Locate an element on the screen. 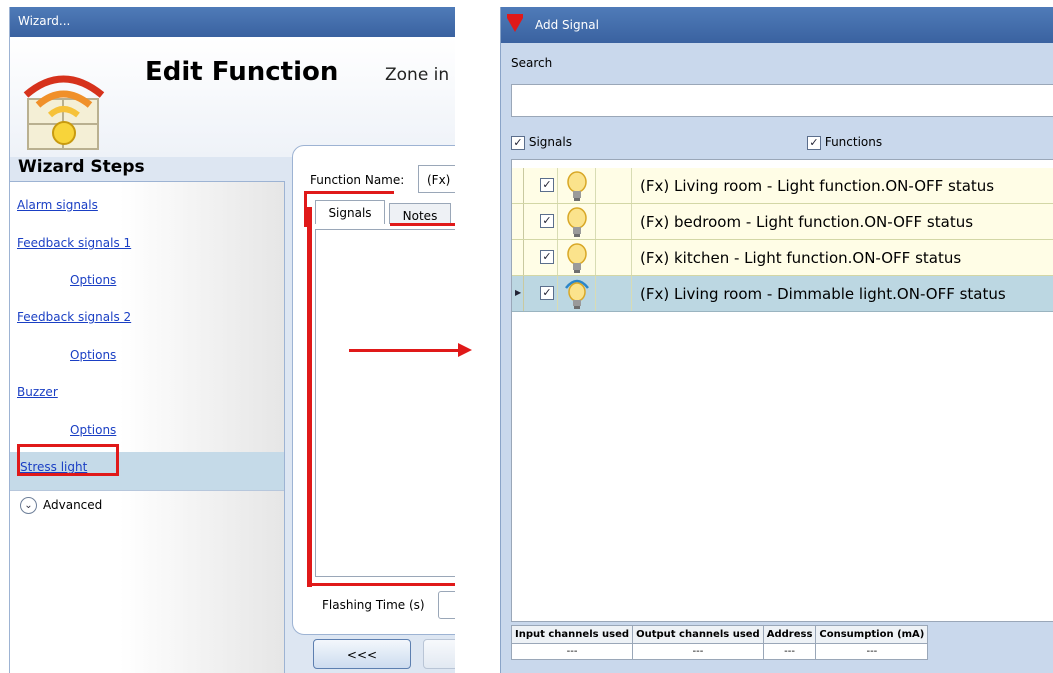 The width and height of the screenshot is (1053, 673). signals-filter: ✓ Signals is located at coordinates (541, 142).